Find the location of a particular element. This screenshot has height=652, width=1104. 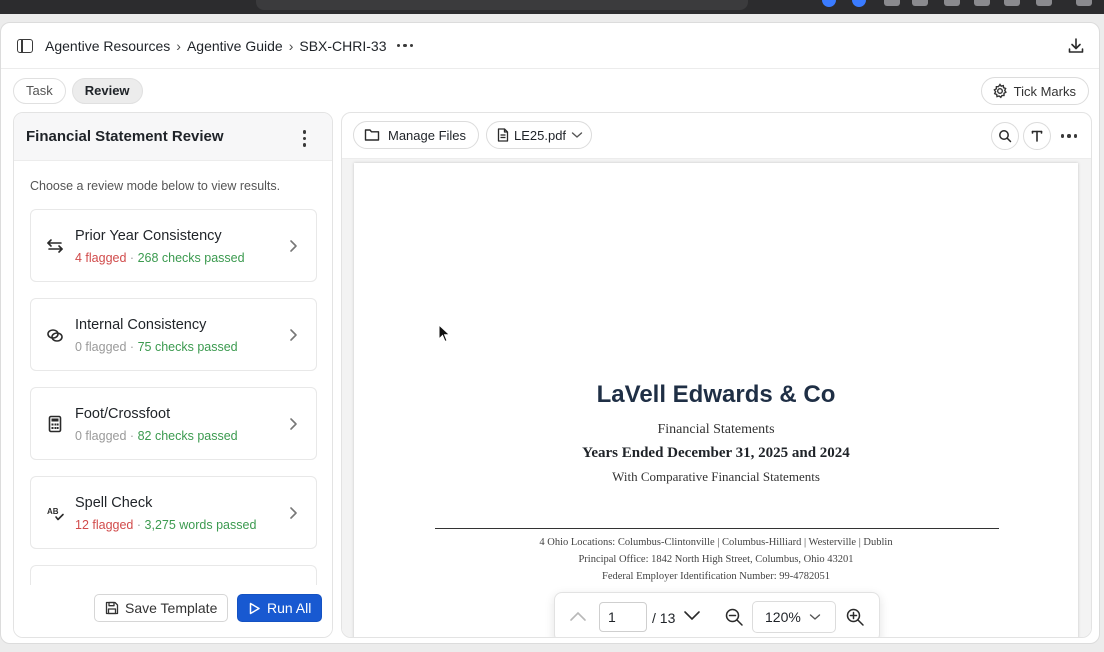

manage-files-button: Manage Files is located at coordinates (416, 135).